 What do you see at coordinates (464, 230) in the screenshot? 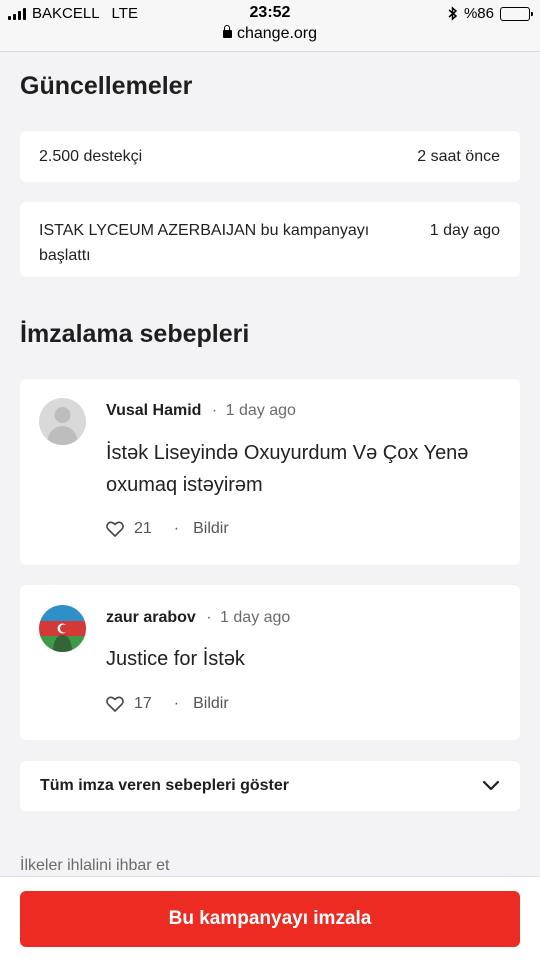
I see `update-time: 1 day ago` at bounding box center [464, 230].